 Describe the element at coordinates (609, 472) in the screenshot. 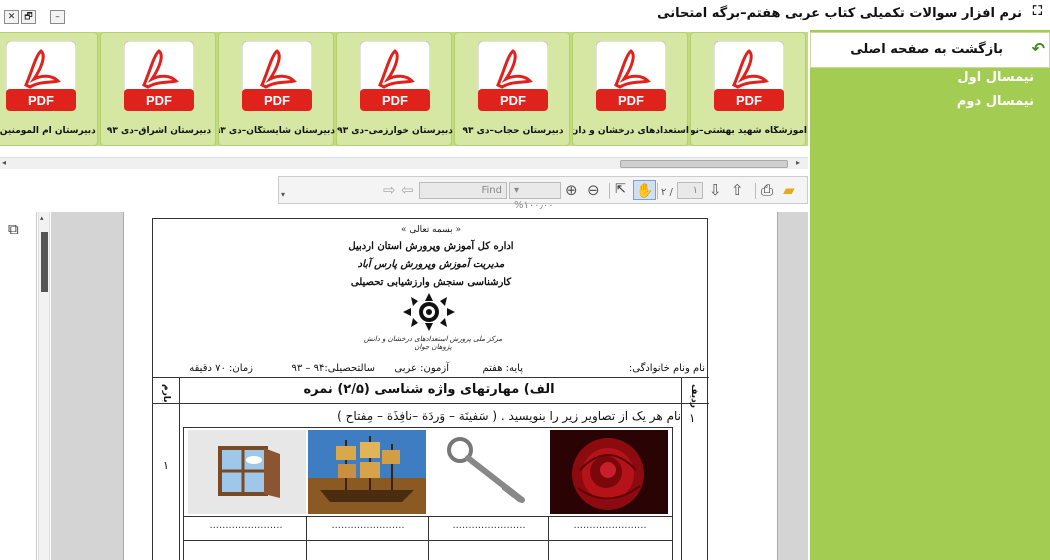

I see `rose-image` at that location.